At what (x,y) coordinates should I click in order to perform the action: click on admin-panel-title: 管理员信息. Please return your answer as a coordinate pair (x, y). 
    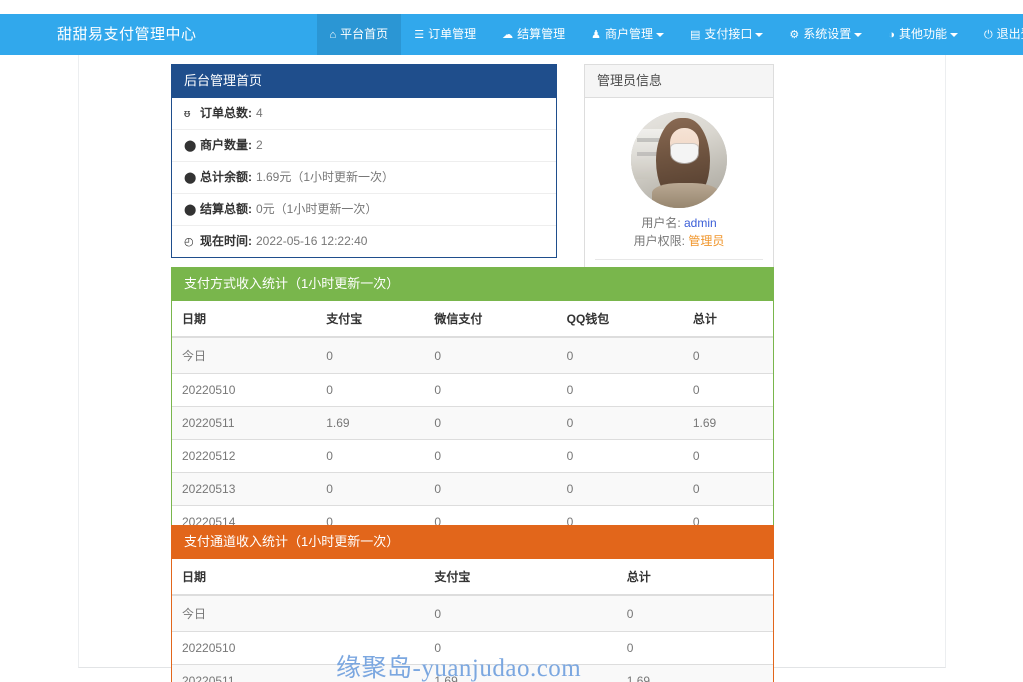
    Looking at the image, I should click on (679, 81).